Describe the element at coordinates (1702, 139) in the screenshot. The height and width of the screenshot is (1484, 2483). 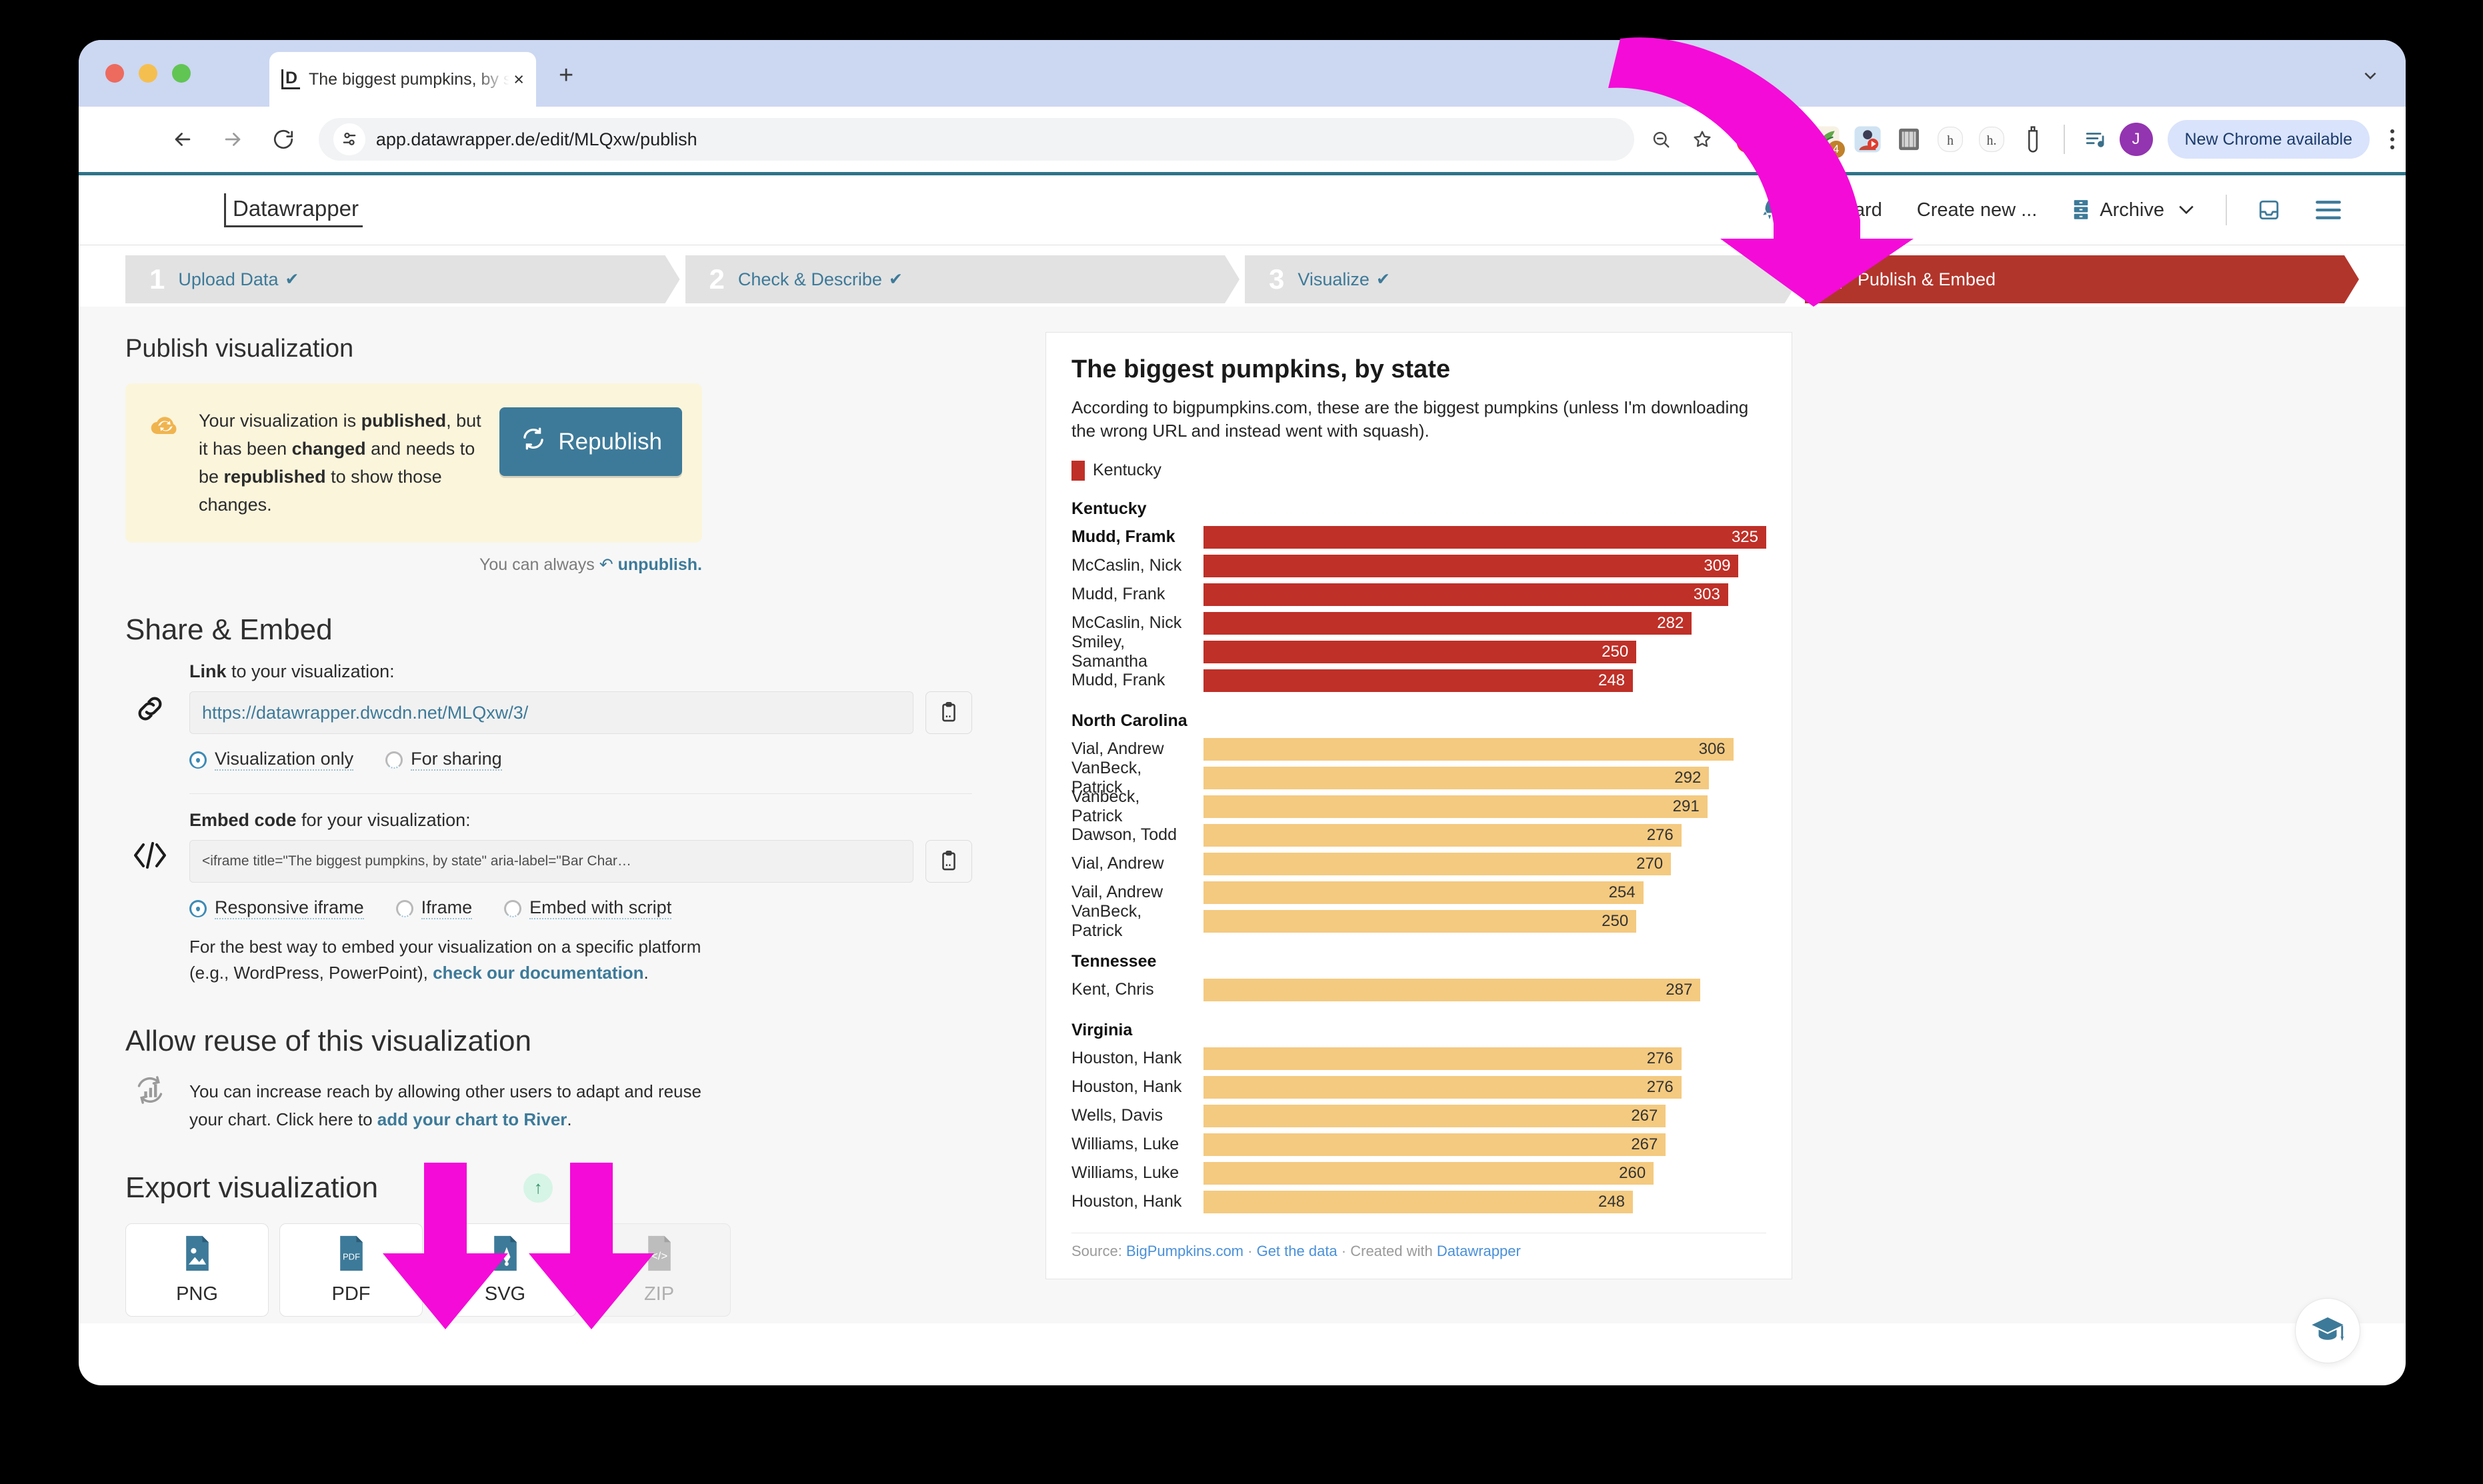
I see `bookmark-star-icon` at that location.